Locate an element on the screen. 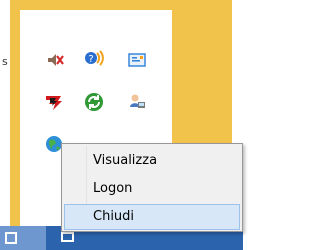 This screenshot has height=250, width=320. monitor-icon is located at coordinates (67, 237).